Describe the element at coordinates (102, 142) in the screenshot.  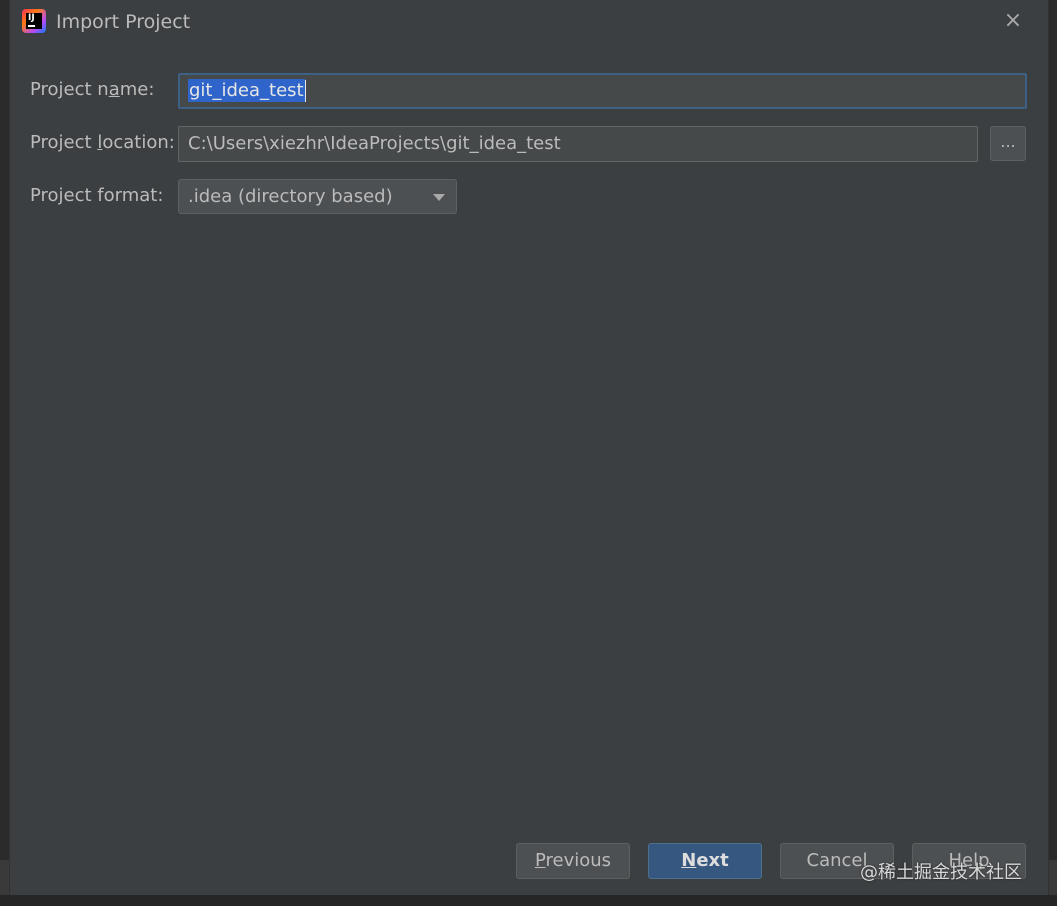
I see `project-location-label: Project location:` at that location.